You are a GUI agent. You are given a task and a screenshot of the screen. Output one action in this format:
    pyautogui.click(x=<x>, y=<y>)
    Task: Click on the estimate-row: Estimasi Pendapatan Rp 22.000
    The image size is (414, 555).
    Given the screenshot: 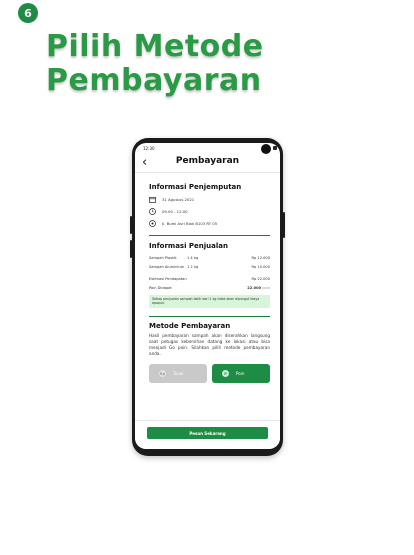 What is the action you would take?
    pyautogui.click(x=209, y=279)
    